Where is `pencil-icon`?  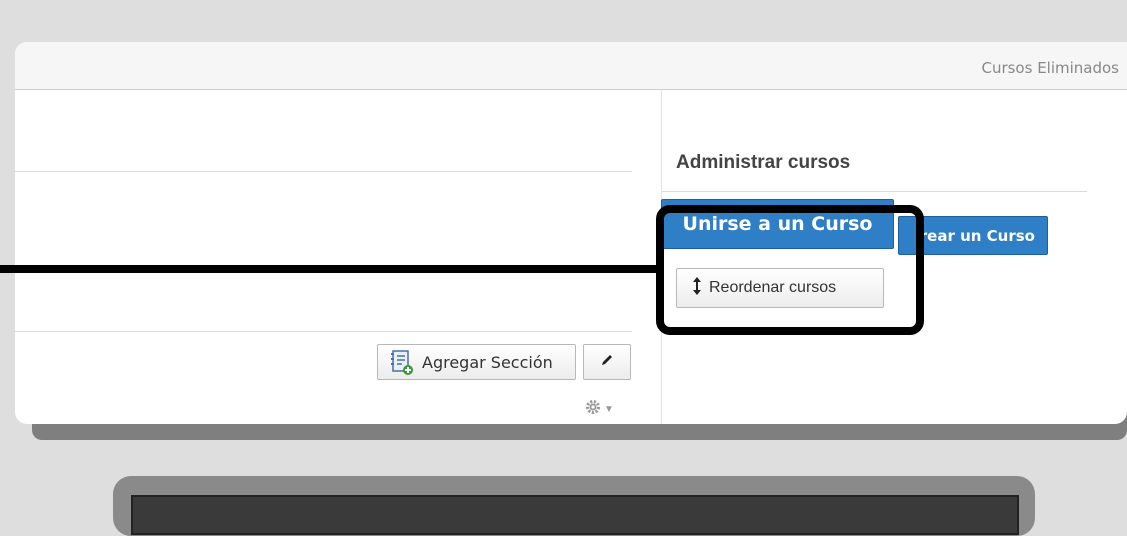 pencil-icon is located at coordinates (607, 362).